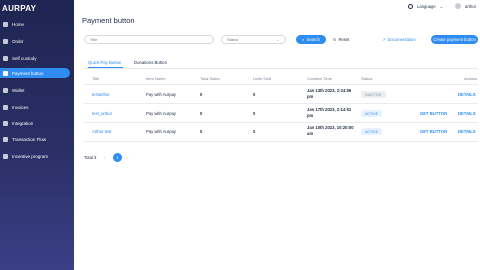 The height and width of the screenshot is (270, 480). What do you see at coordinates (210, 78) in the screenshot?
I see `column-header-total-sales: Total Sales` at bounding box center [210, 78].